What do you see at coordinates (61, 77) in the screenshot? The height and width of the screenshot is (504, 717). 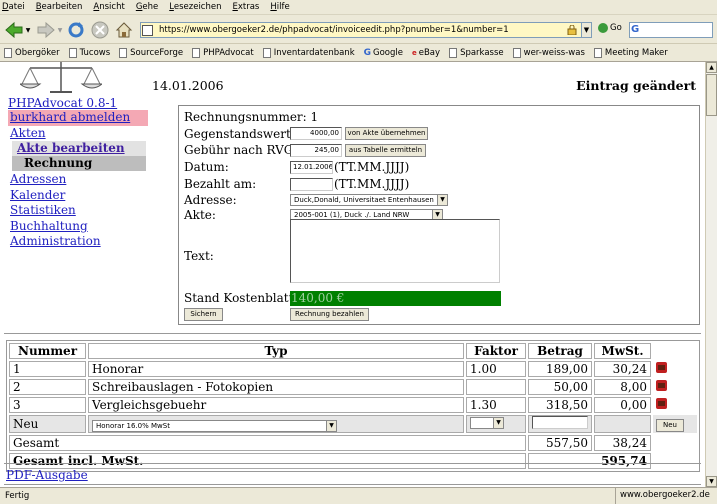 I see `scales-of-justice-logo` at bounding box center [61, 77].